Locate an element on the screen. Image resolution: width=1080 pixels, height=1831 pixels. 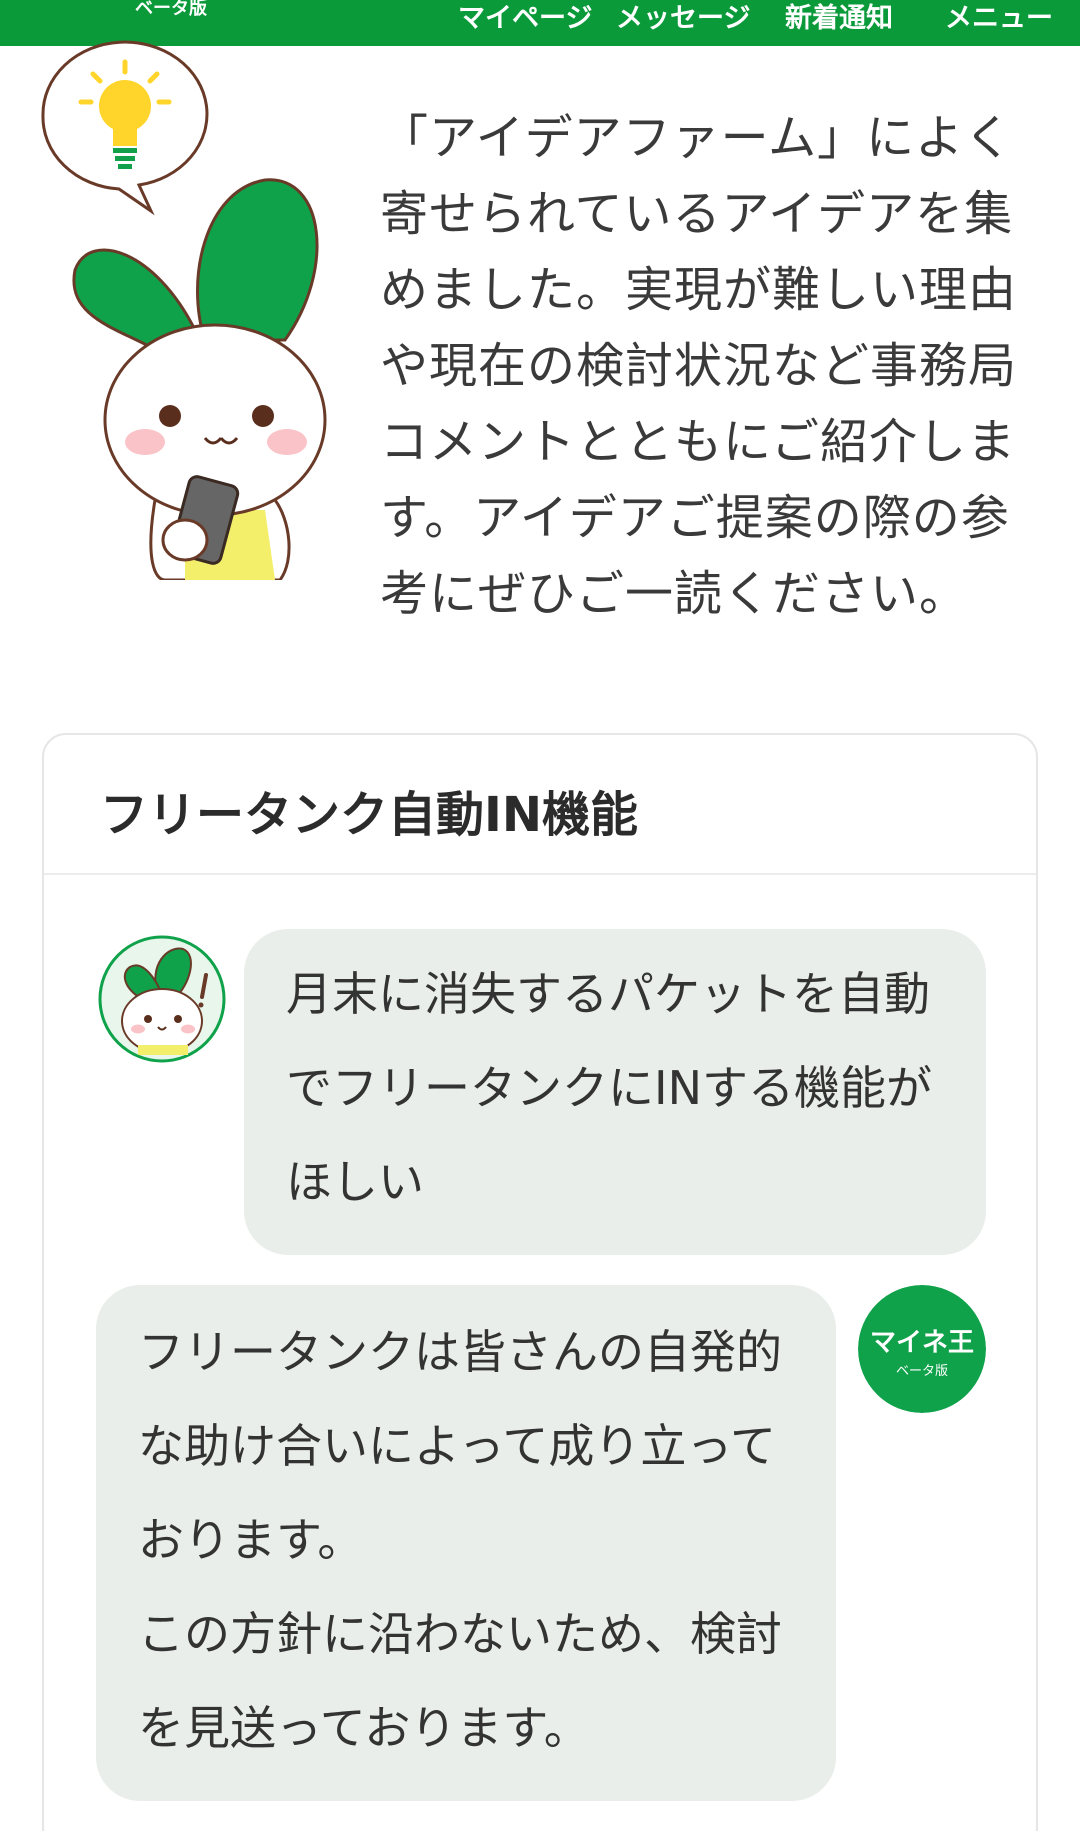
admin-logo-subtext: ベータ版 is located at coordinates (922, 1371).